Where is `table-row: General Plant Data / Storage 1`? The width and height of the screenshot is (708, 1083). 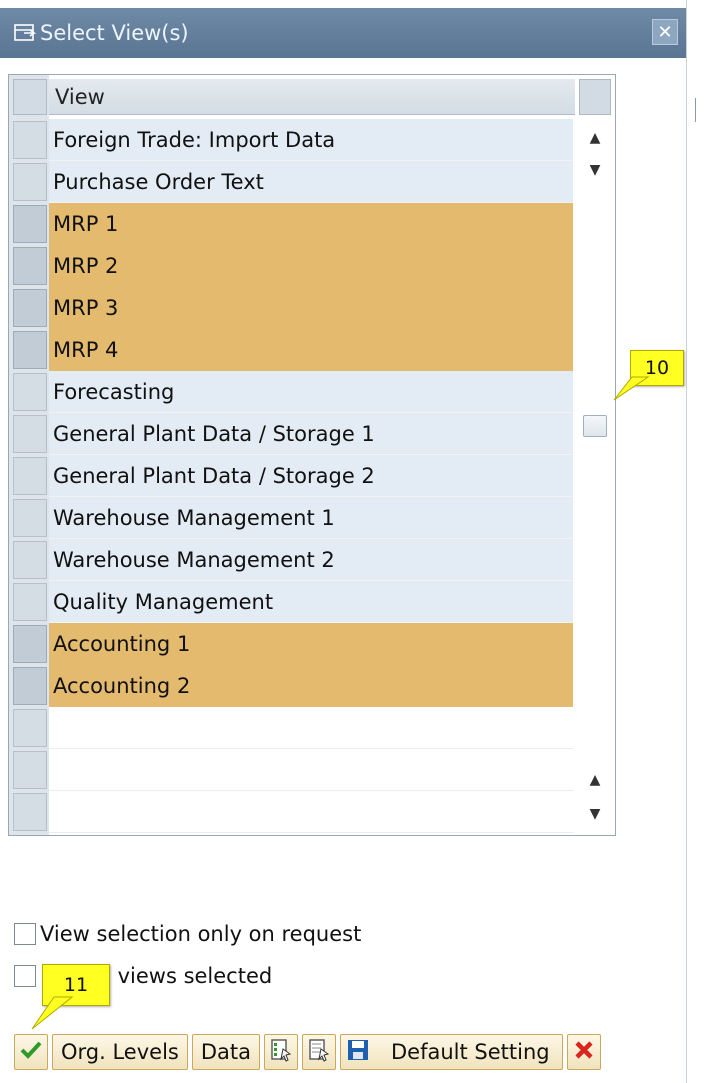 table-row: General Plant Data / Storage 1 is located at coordinates (292, 434).